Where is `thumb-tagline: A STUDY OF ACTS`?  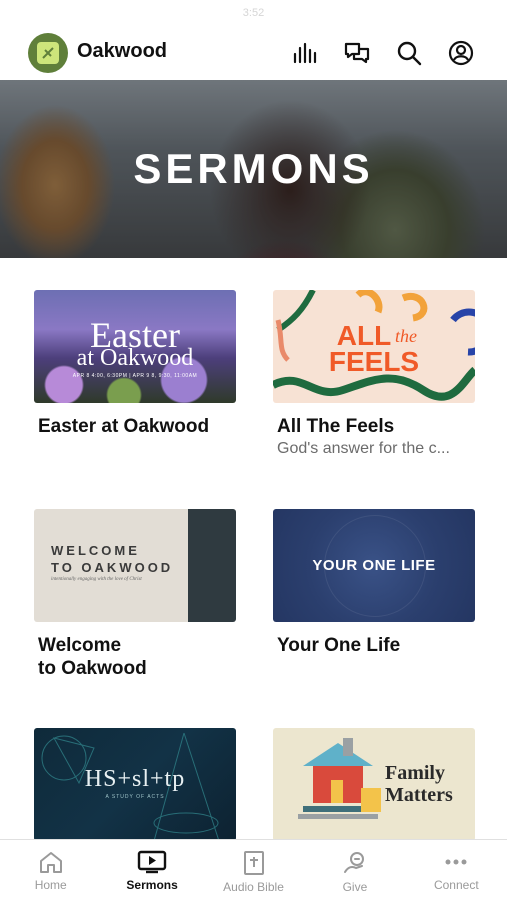 thumb-tagline: A STUDY OF ACTS is located at coordinates (135, 797).